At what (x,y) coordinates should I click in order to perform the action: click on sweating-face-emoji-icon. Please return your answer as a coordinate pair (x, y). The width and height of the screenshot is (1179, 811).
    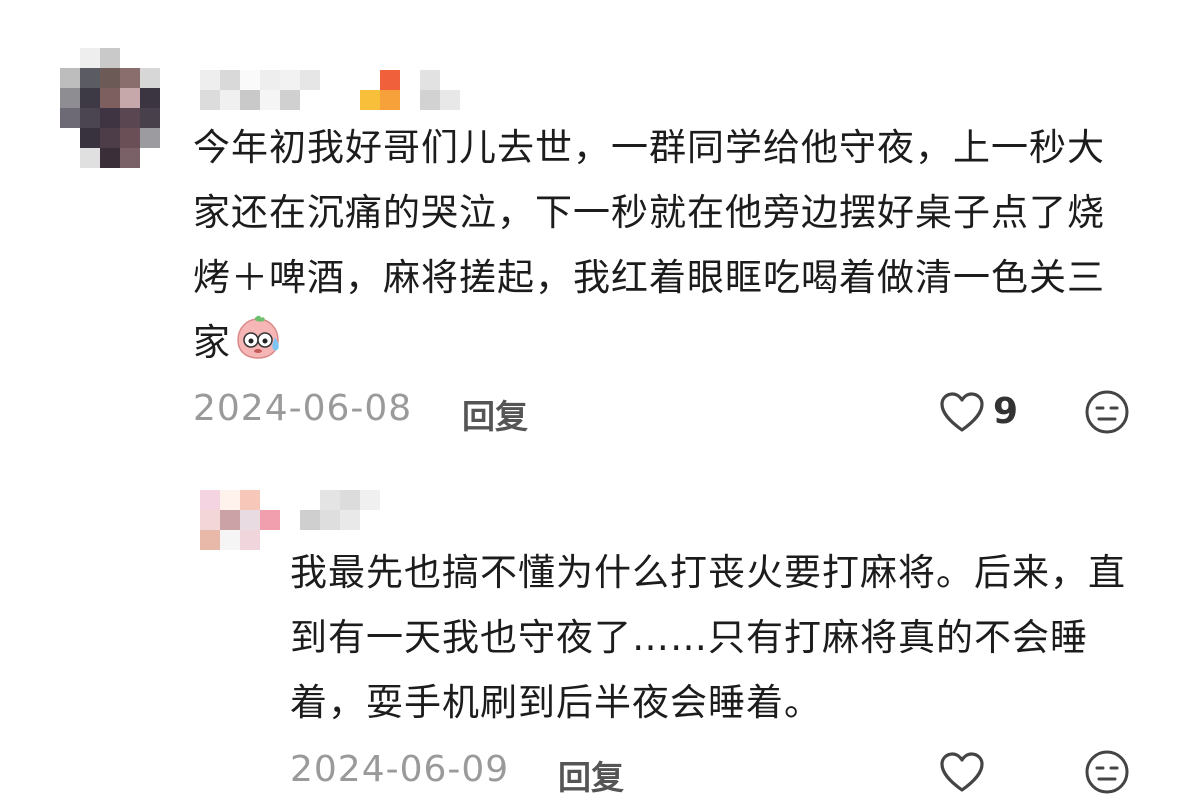
    Looking at the image, I should click on (258, 337).